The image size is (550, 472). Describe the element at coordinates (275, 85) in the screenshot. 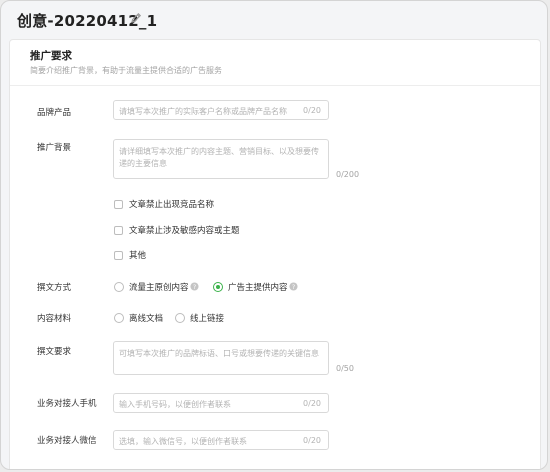

I see `divider` at that location.